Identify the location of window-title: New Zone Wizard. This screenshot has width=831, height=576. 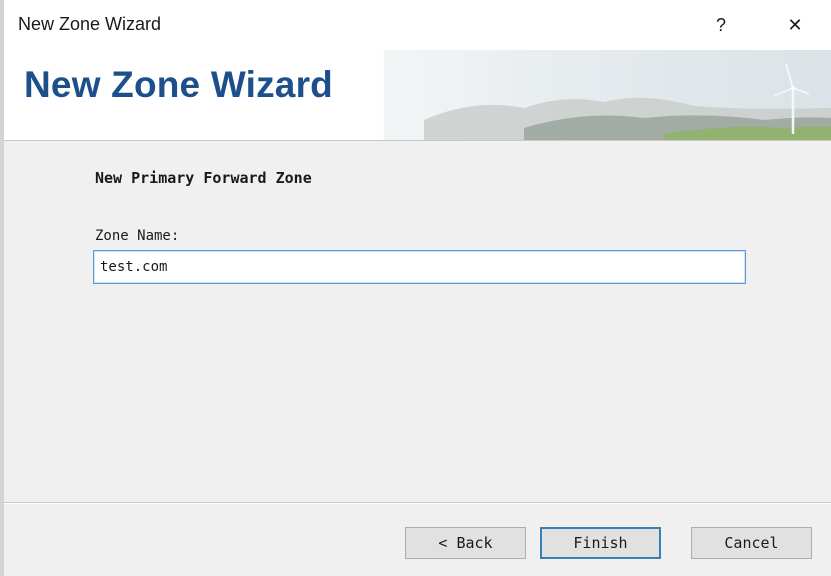
(90, 24).